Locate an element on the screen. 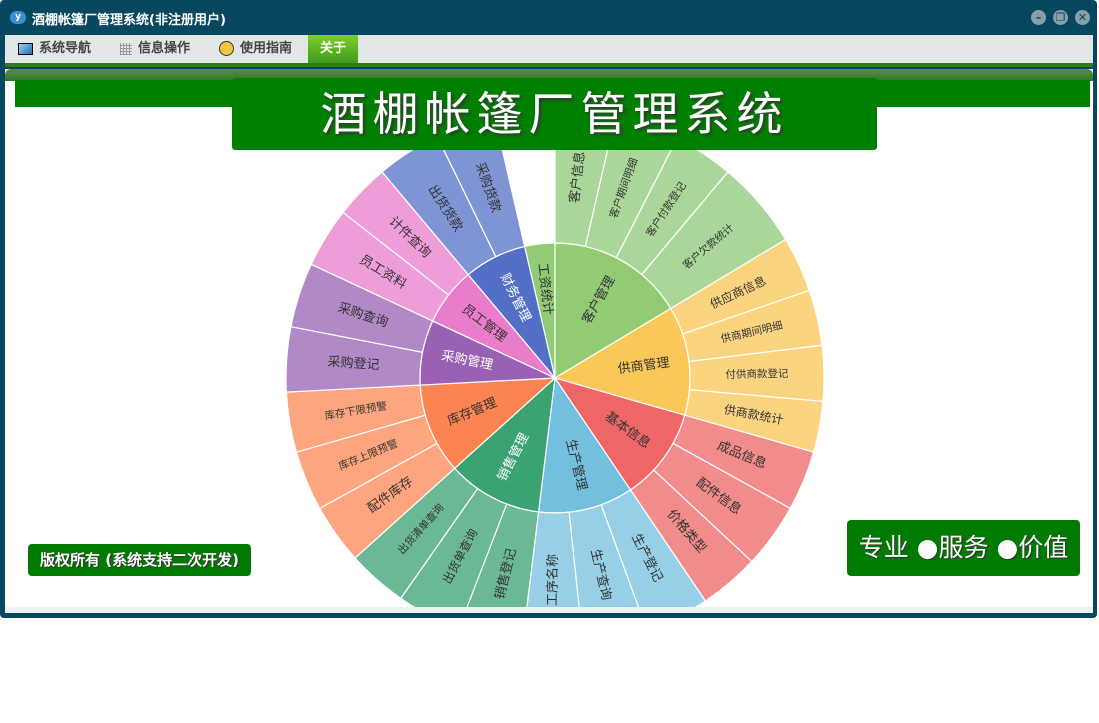 This screenshot has height=723, width=1099. system-banner-title: 酒棚帐篷厂管理系统 is located at coordinates (554, 114).